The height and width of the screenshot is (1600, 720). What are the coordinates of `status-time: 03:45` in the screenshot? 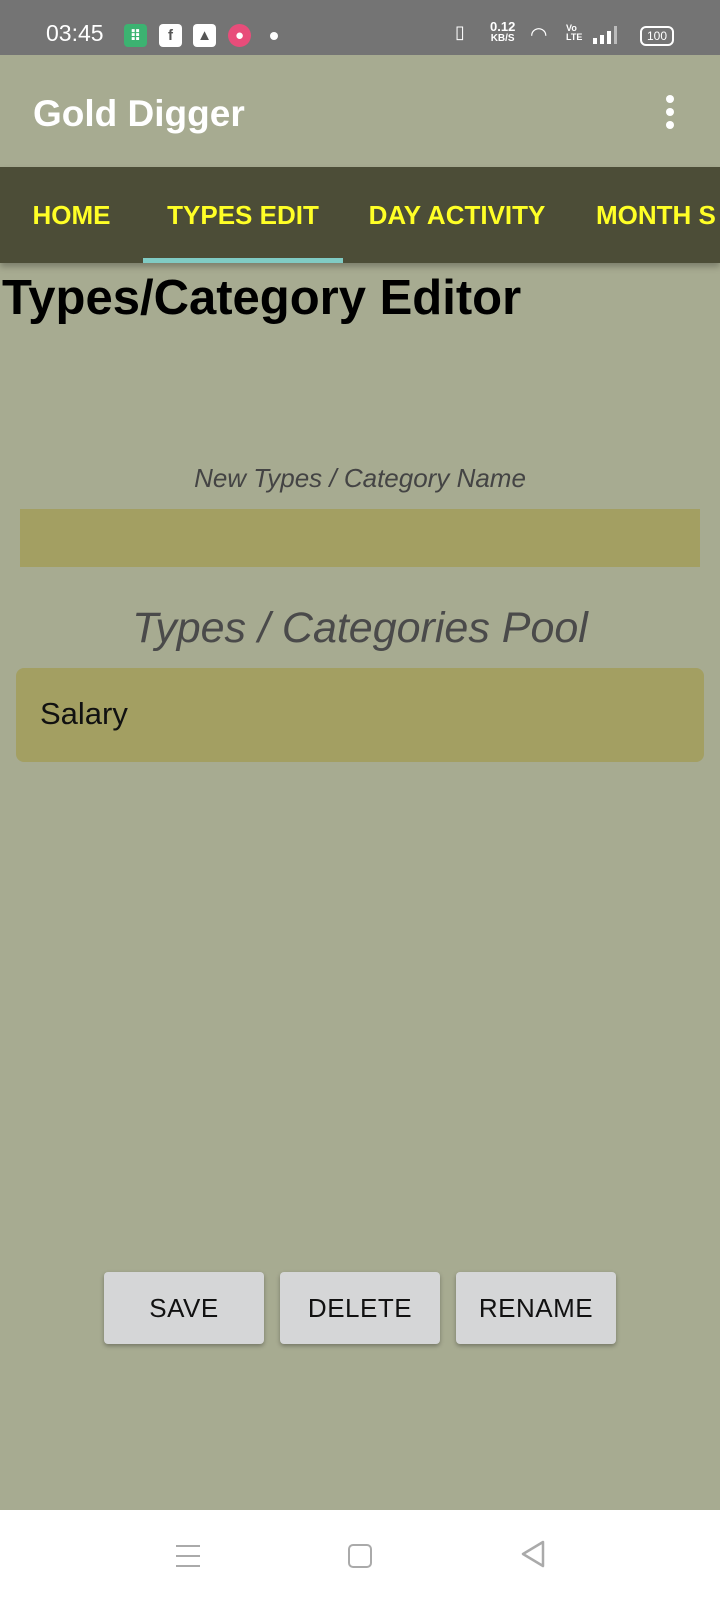 It's located at (75, 33).